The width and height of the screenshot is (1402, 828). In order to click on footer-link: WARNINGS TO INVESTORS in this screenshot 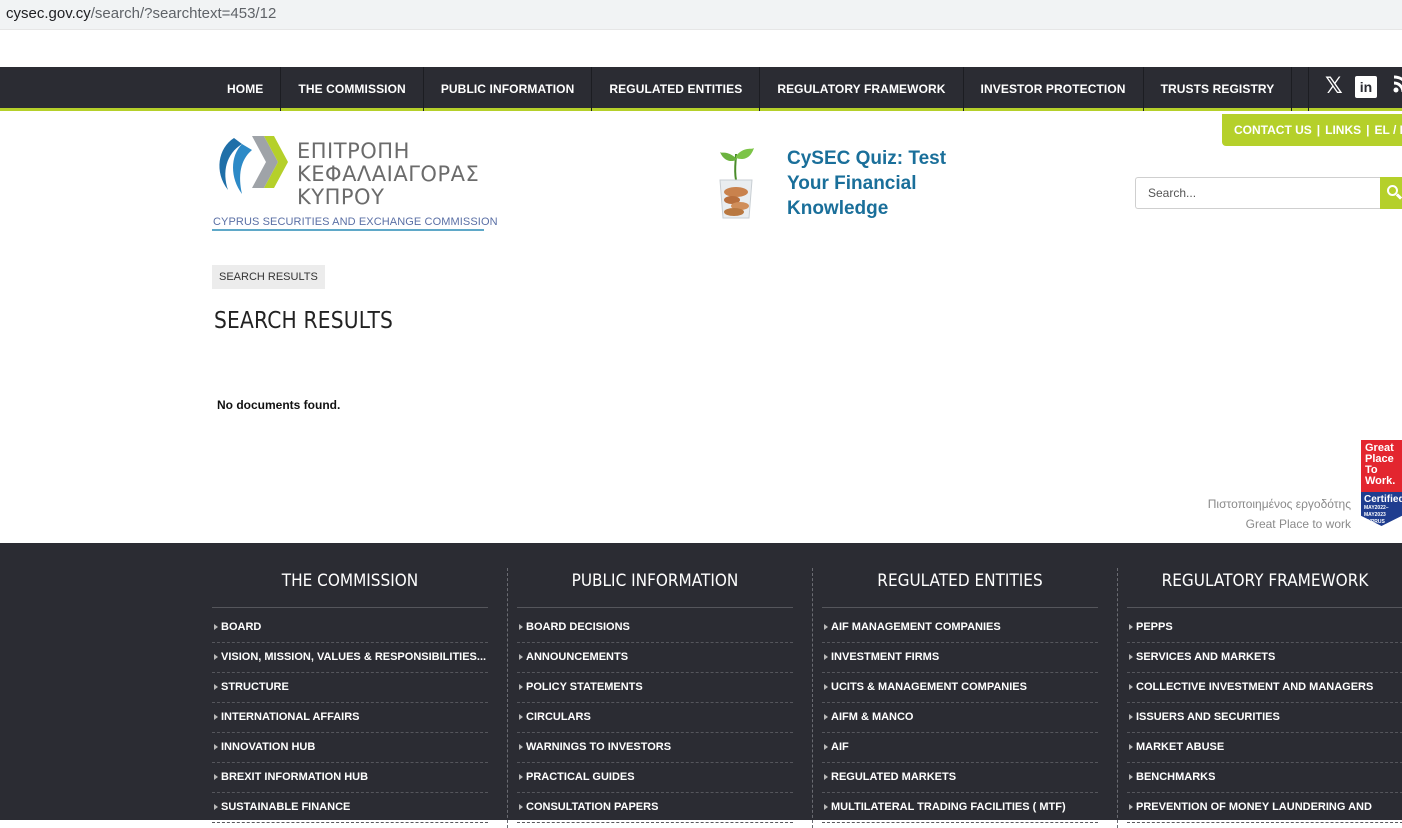, I will do `click(655, 748)`.